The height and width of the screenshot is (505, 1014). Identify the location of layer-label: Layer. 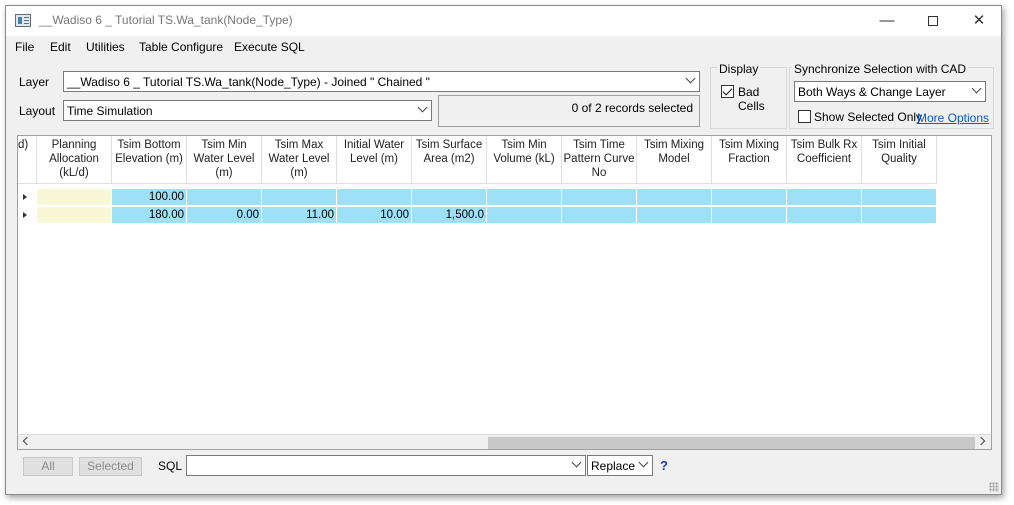
(34, 82).